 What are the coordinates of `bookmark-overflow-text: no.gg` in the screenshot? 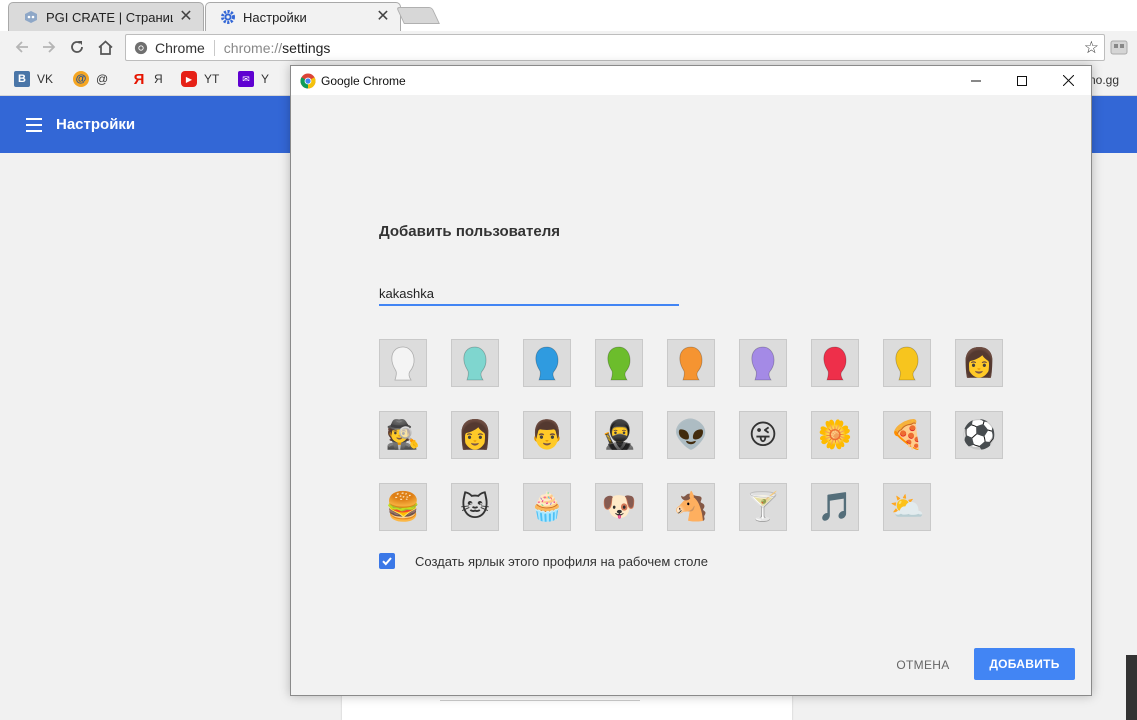 It's located at (1104, 80).